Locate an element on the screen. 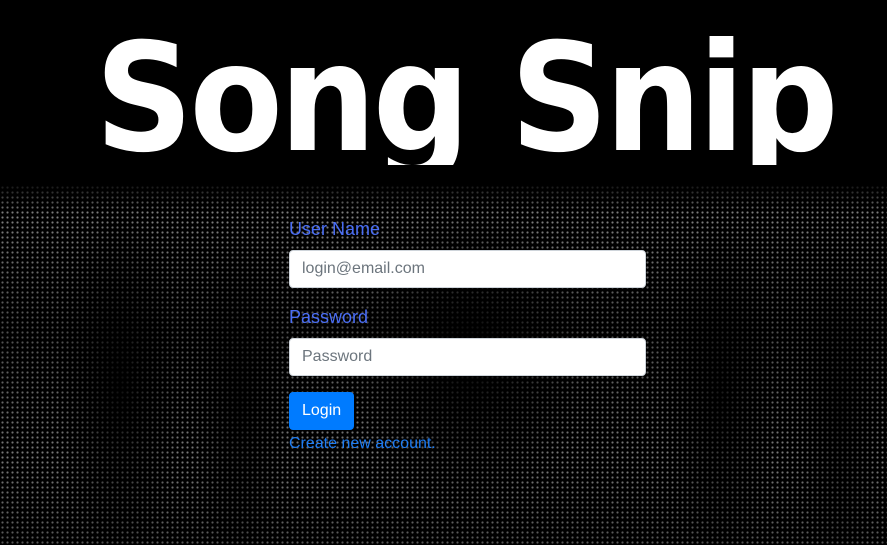 The height and width of the screenshot is (545, 887). login-button: Login is located at coordinates (322, 411).